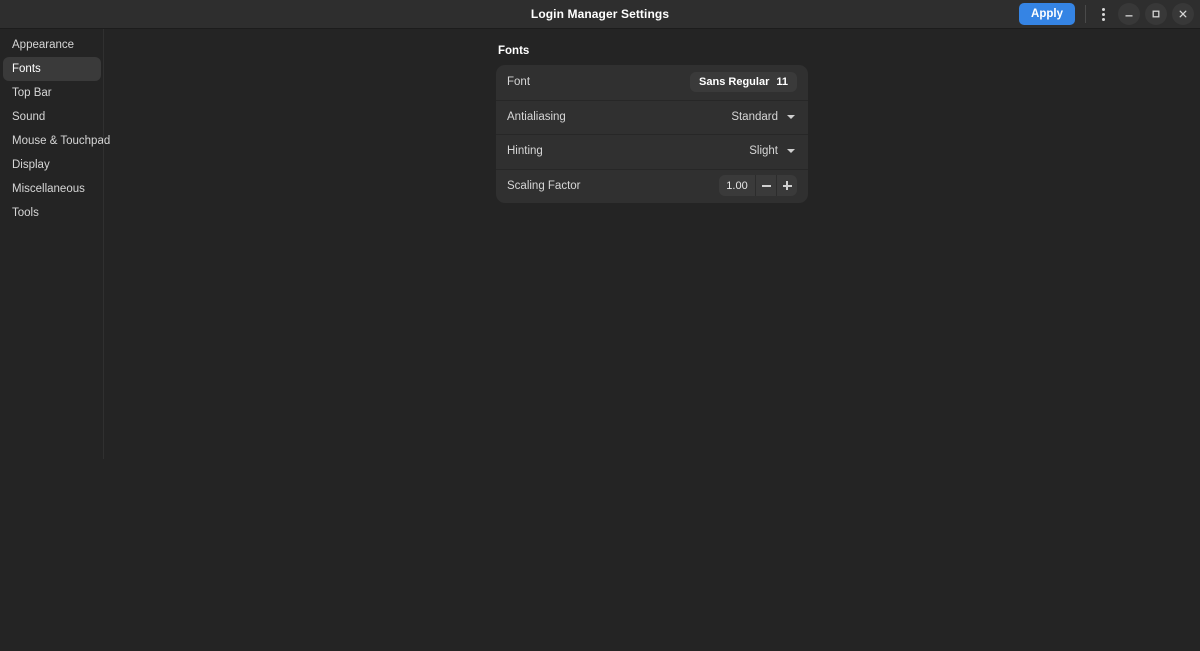  I want to click on kebab-menu-icon, so click(1103, 14).